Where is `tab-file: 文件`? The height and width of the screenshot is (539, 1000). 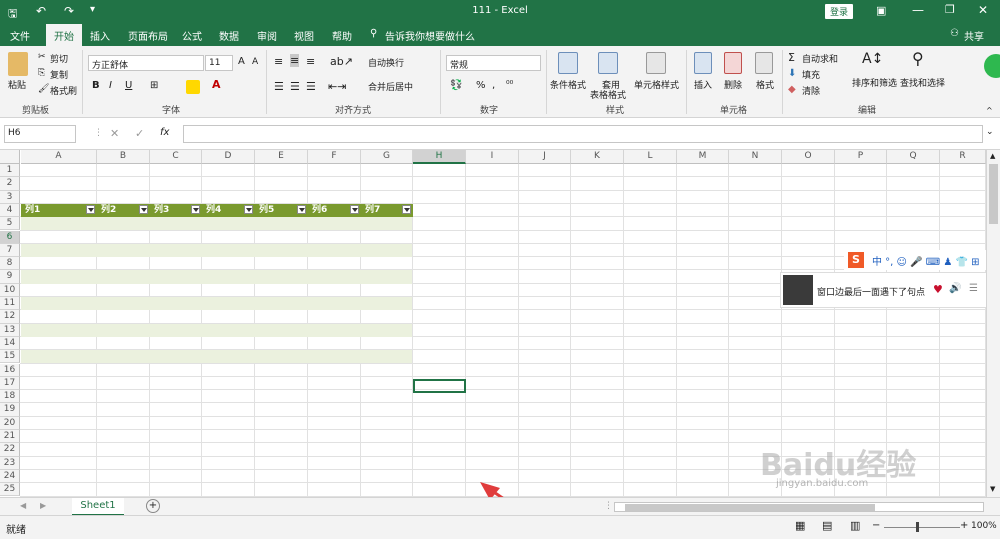 tab-file: 文件 is located at coordinates (20, 35).